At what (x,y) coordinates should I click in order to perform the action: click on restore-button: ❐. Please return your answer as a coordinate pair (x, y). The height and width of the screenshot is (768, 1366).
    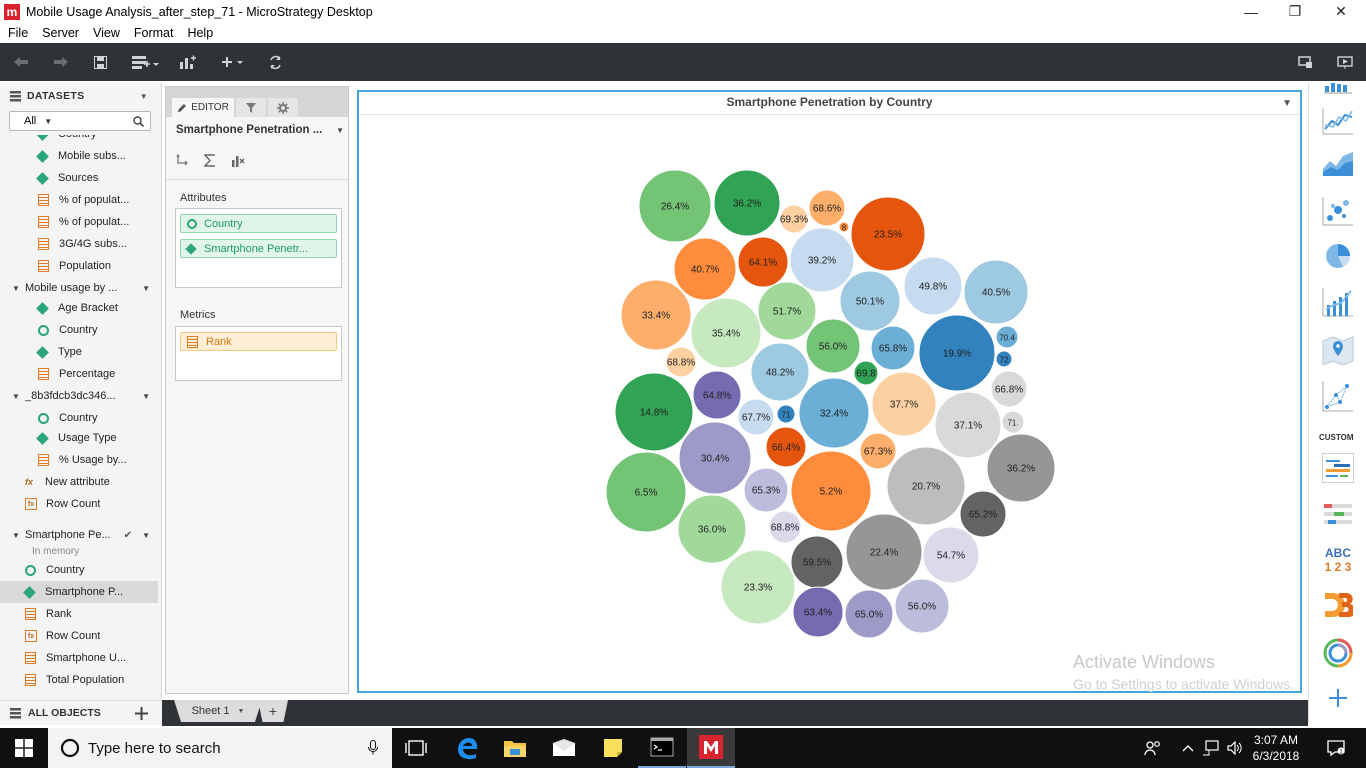
    Looking at the image, I should click on (1295, 11).